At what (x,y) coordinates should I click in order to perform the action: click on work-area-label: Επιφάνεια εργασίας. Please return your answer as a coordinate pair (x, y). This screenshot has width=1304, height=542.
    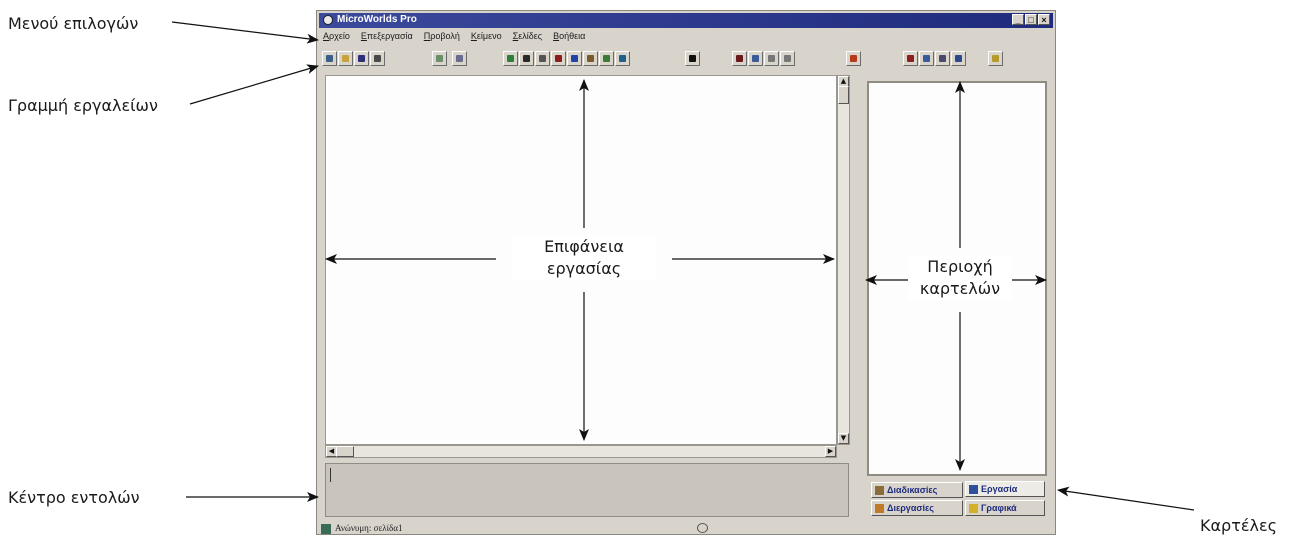
    Looking at the image, I should click on (584, 258).